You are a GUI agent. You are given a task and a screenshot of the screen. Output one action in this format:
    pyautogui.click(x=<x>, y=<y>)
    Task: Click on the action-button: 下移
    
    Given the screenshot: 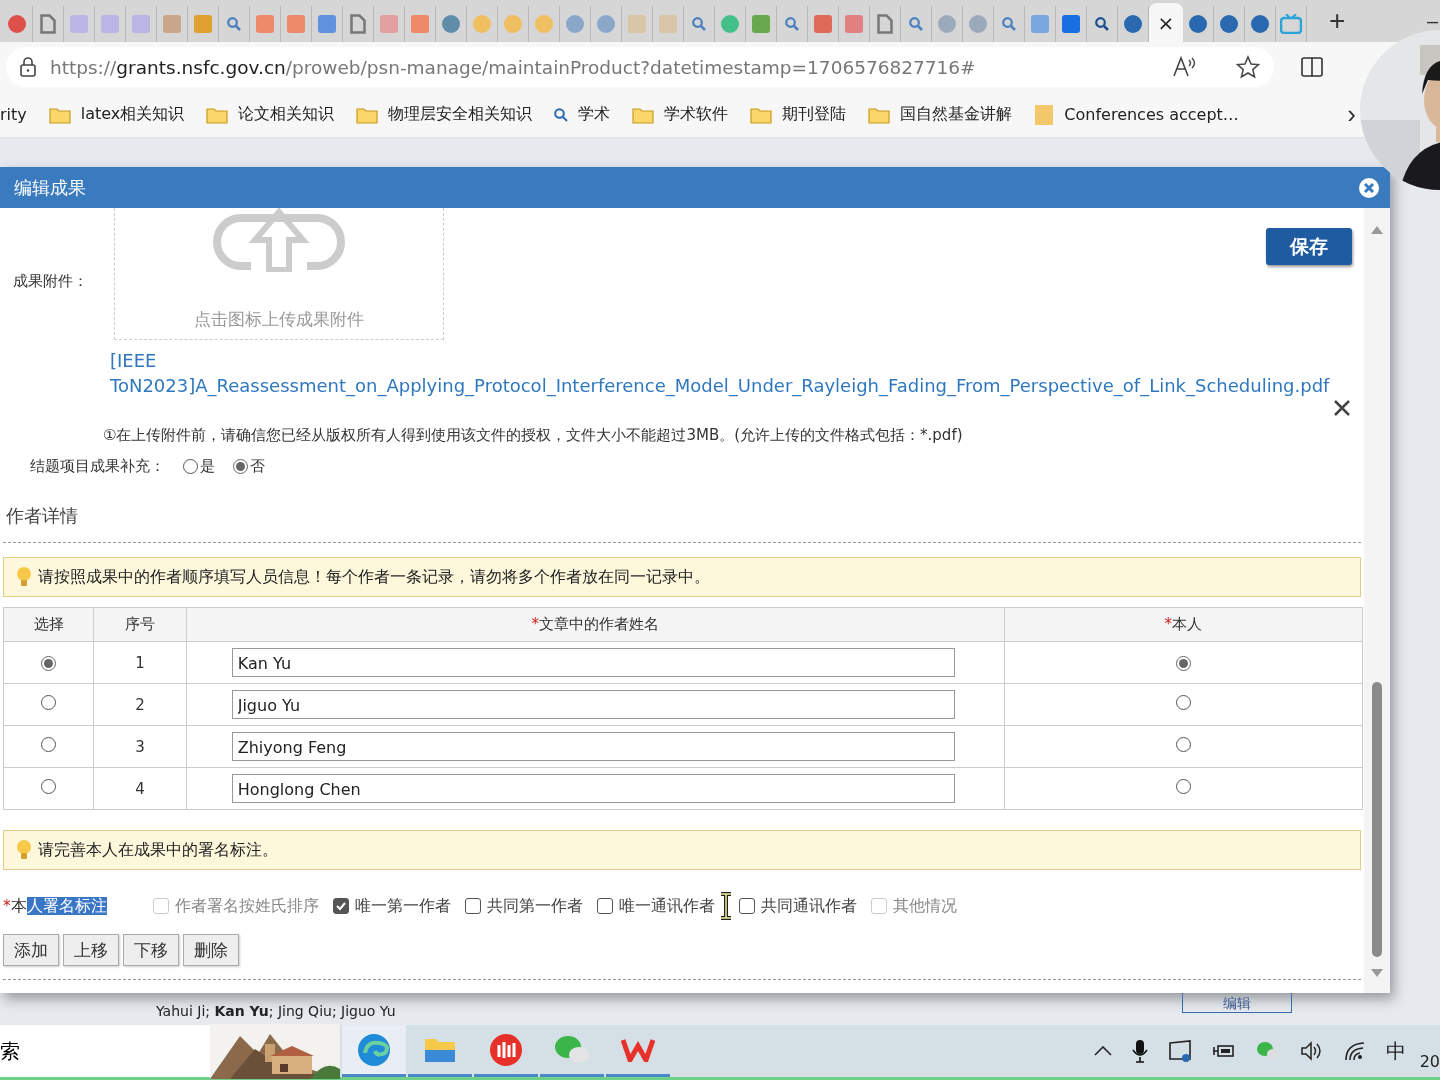 What is the action you would take?
    pyautogui.click(x=151, y=950)
    